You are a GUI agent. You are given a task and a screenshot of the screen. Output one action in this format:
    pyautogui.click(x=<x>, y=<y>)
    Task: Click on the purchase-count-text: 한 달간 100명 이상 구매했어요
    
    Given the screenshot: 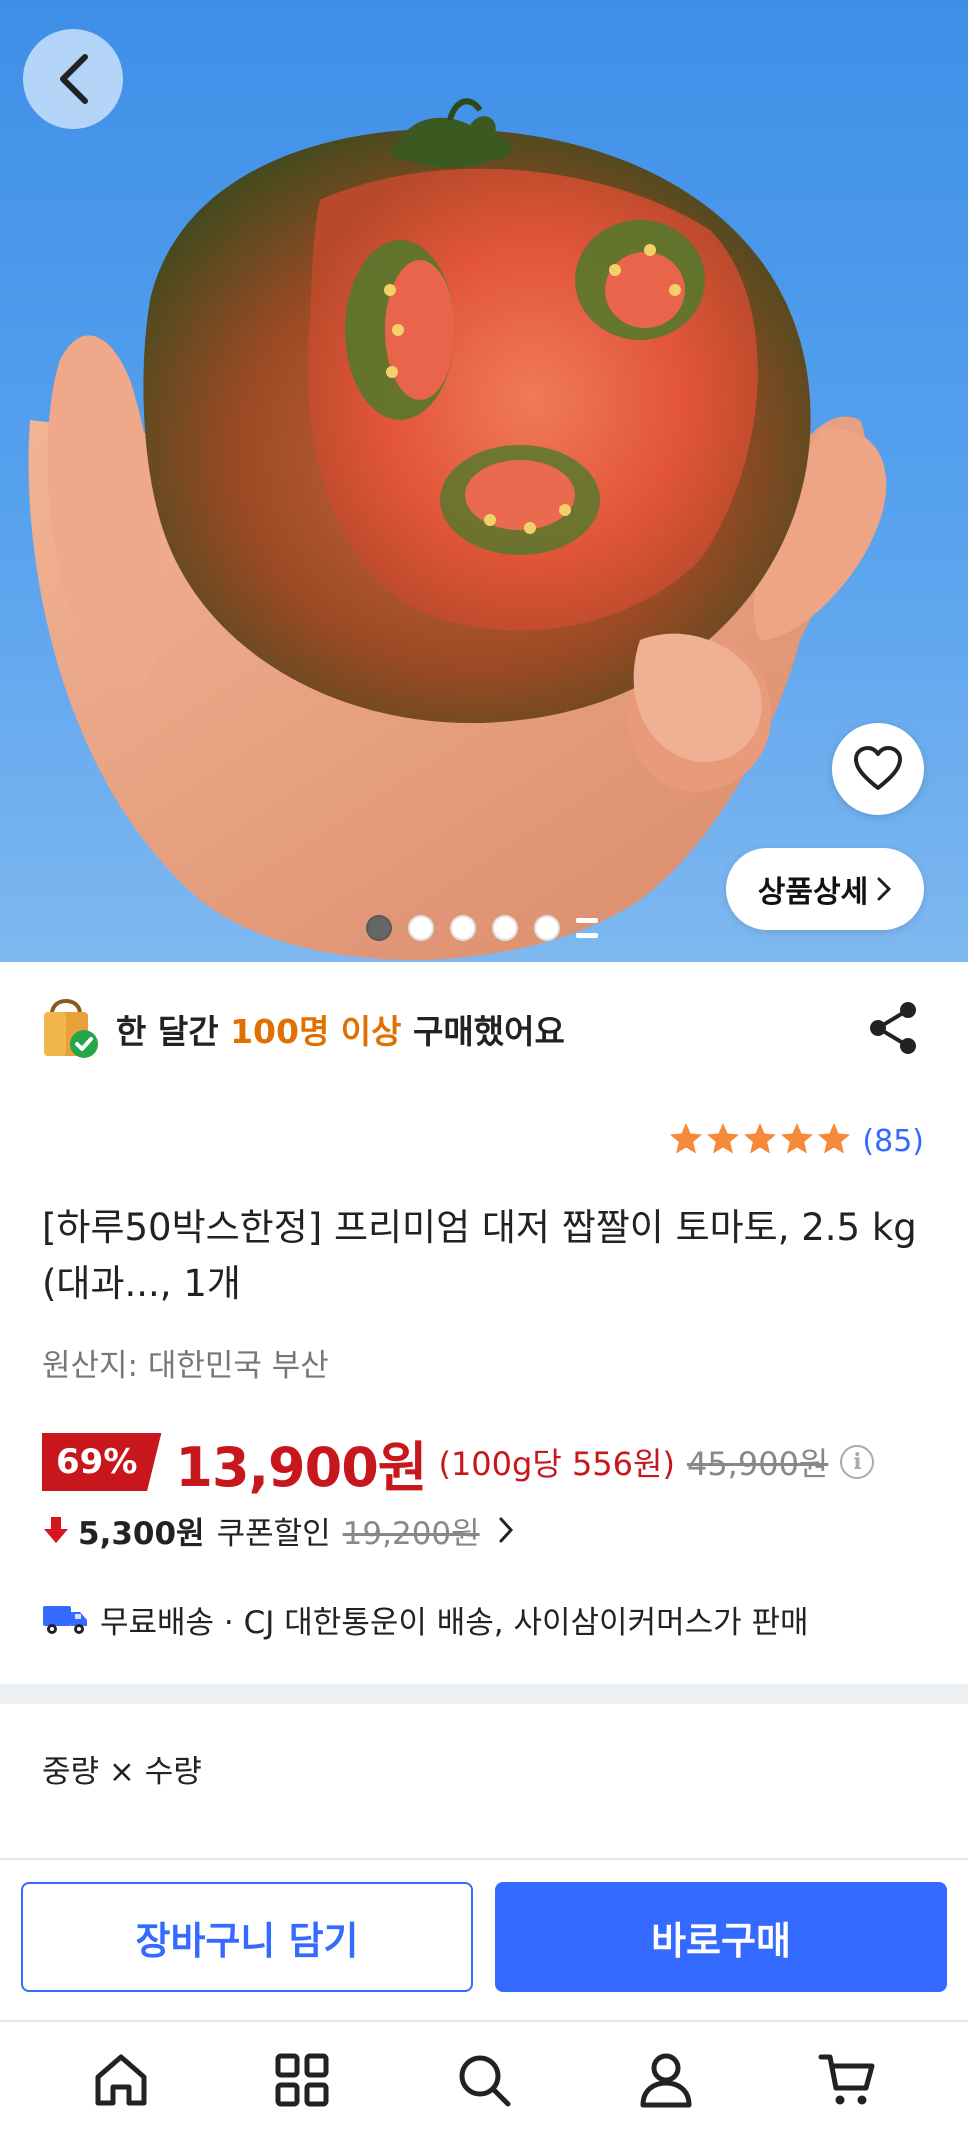 What is the action you would take?
    pyautogui.click(x=340, y=1029)
    